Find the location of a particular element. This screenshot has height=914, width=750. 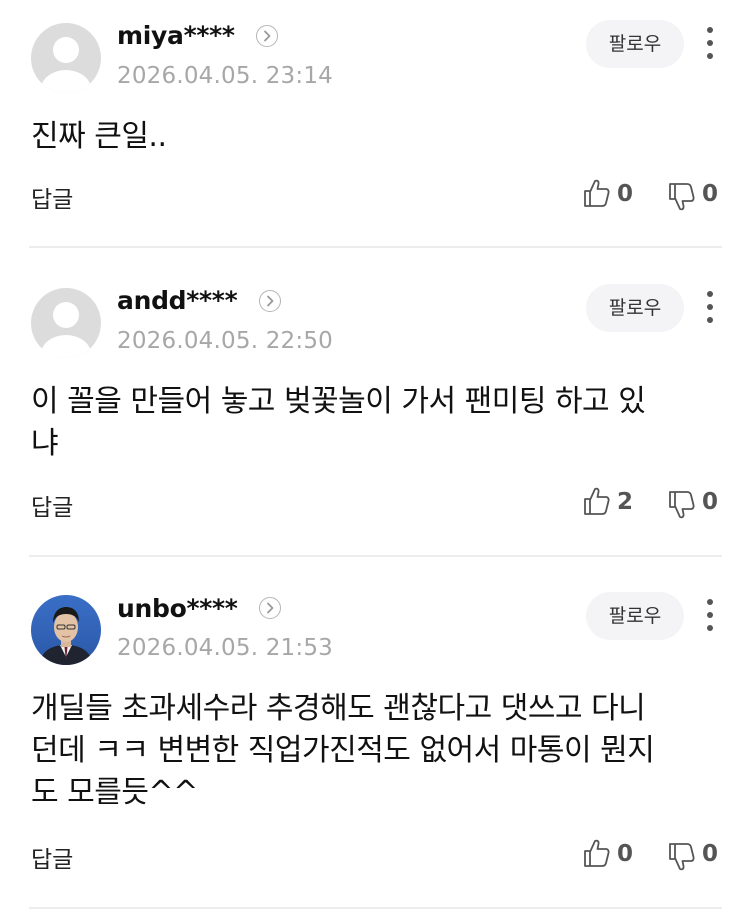

comment-text: 이 꼴을 만들어 놓고 벚꽃놀이 가서 팬미팅 하고 있 냐 is located at coordinates (338, 422).